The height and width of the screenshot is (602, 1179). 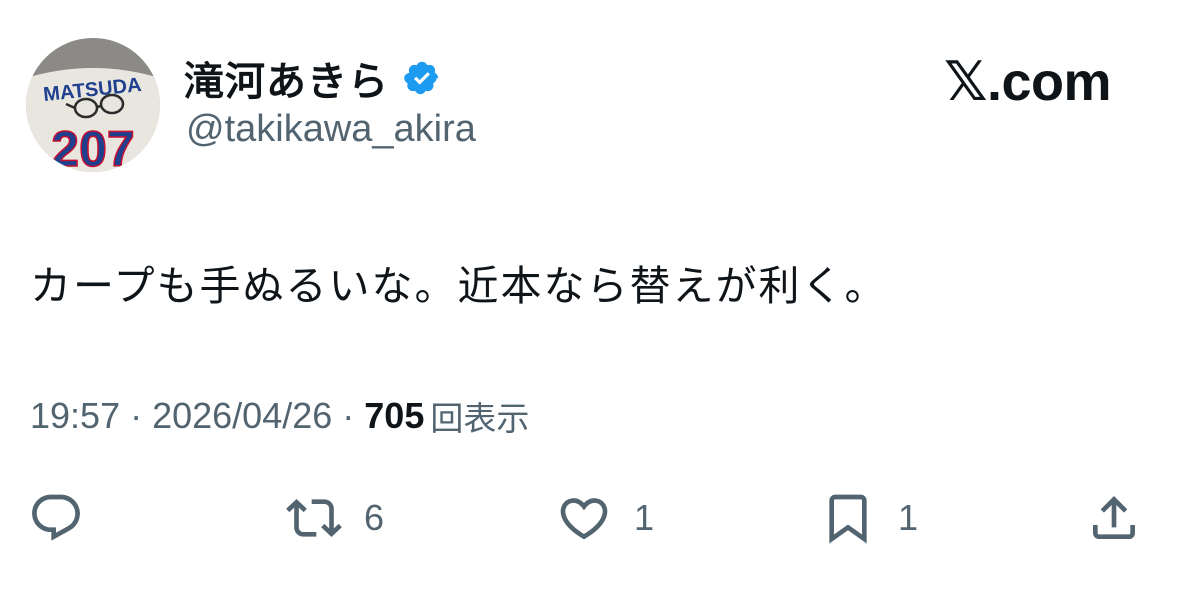 What do you see at coordinates (75, 416) in the screenshot?
I see `tweet-time: 19:57` at bounding box center [75, 416].